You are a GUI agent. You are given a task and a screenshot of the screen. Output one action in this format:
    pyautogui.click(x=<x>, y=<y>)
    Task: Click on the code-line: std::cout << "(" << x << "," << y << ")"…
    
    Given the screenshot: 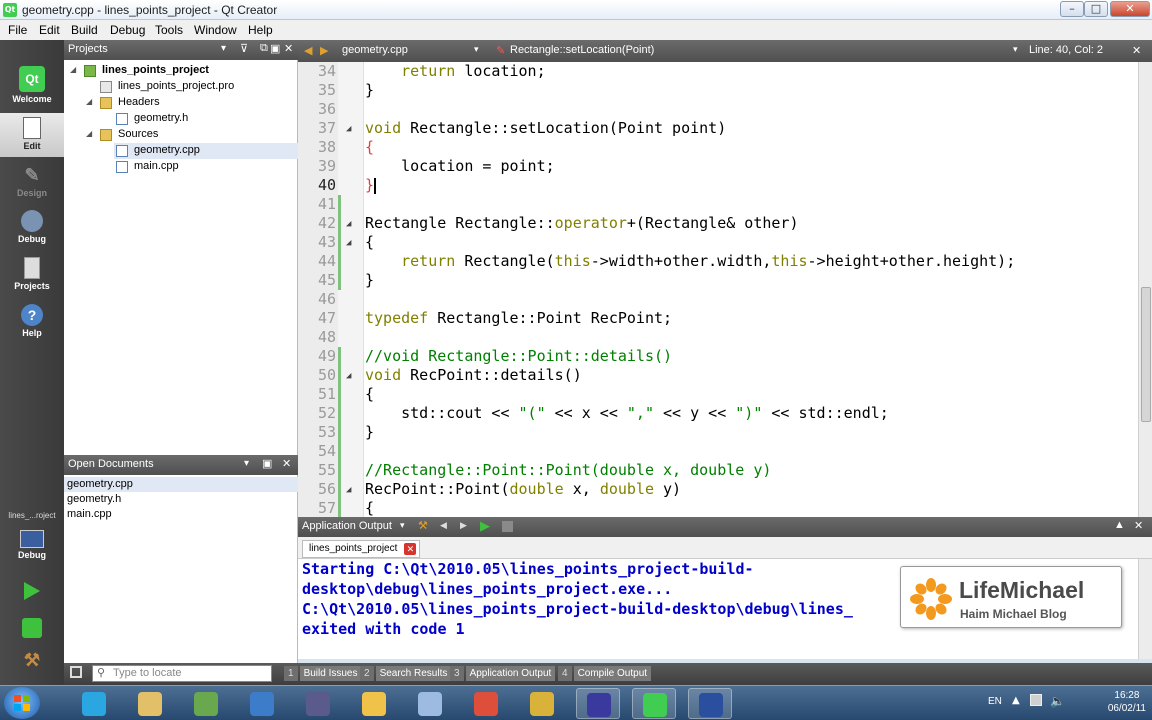 What is the action you would take?
    pyautogui.click(x=627, y=413)
    